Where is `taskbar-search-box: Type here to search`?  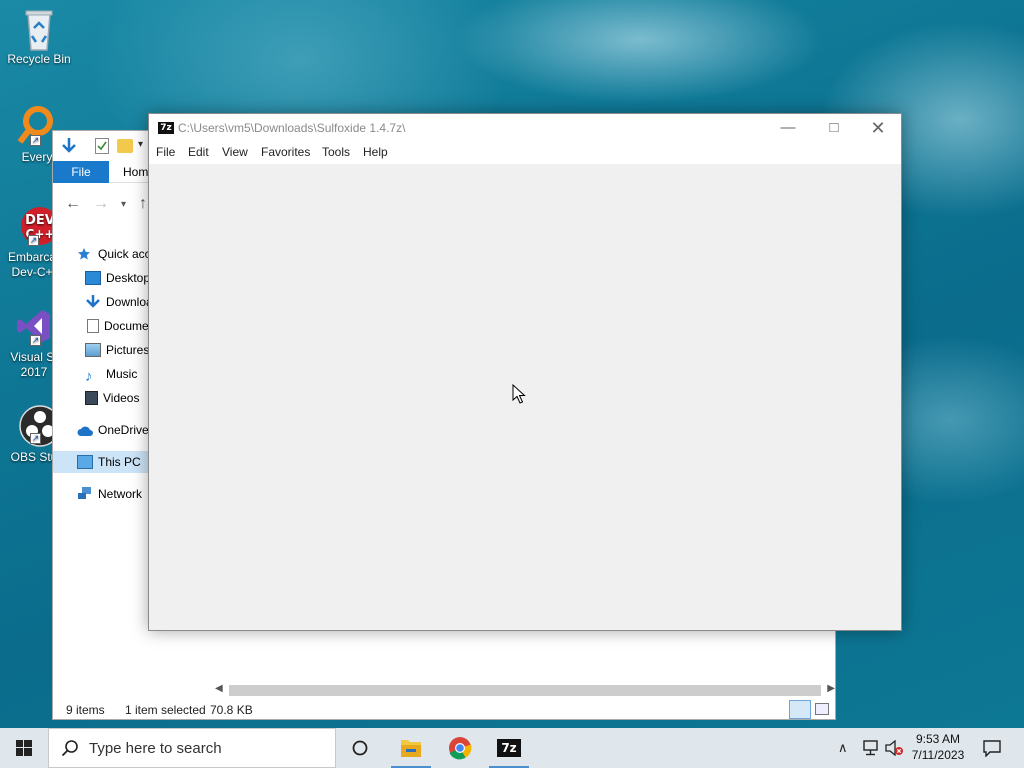
taskbar-search-box: Type here to search is located at coordinates (192, 748).